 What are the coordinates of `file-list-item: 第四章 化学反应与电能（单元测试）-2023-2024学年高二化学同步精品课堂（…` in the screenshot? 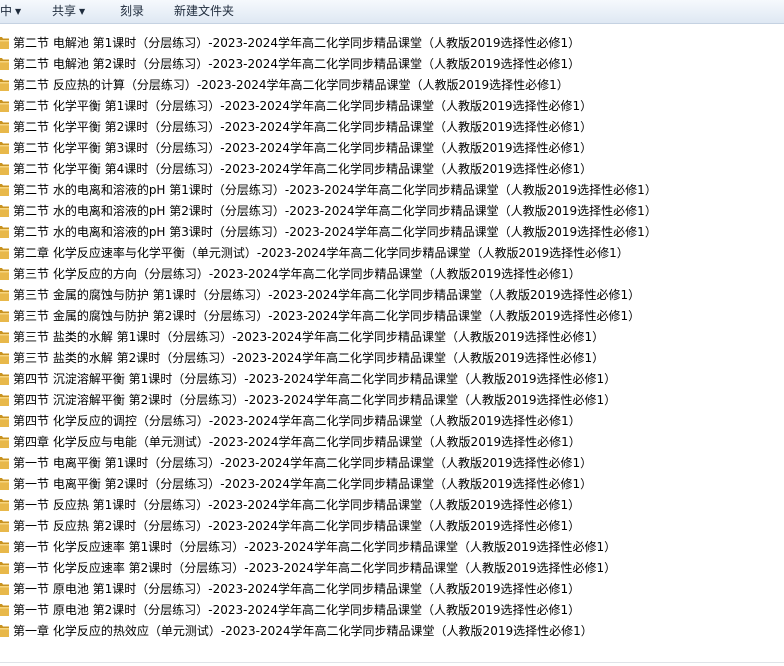 It's located at (392, 442).